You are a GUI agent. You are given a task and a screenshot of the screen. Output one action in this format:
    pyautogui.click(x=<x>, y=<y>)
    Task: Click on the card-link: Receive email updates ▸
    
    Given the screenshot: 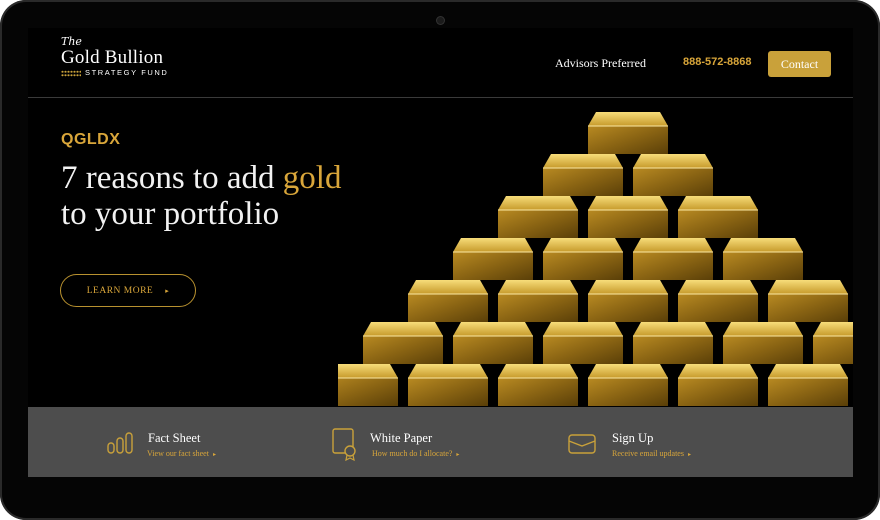 What is the action you would take?
    pyautogui.click(x=651, y=453)
    